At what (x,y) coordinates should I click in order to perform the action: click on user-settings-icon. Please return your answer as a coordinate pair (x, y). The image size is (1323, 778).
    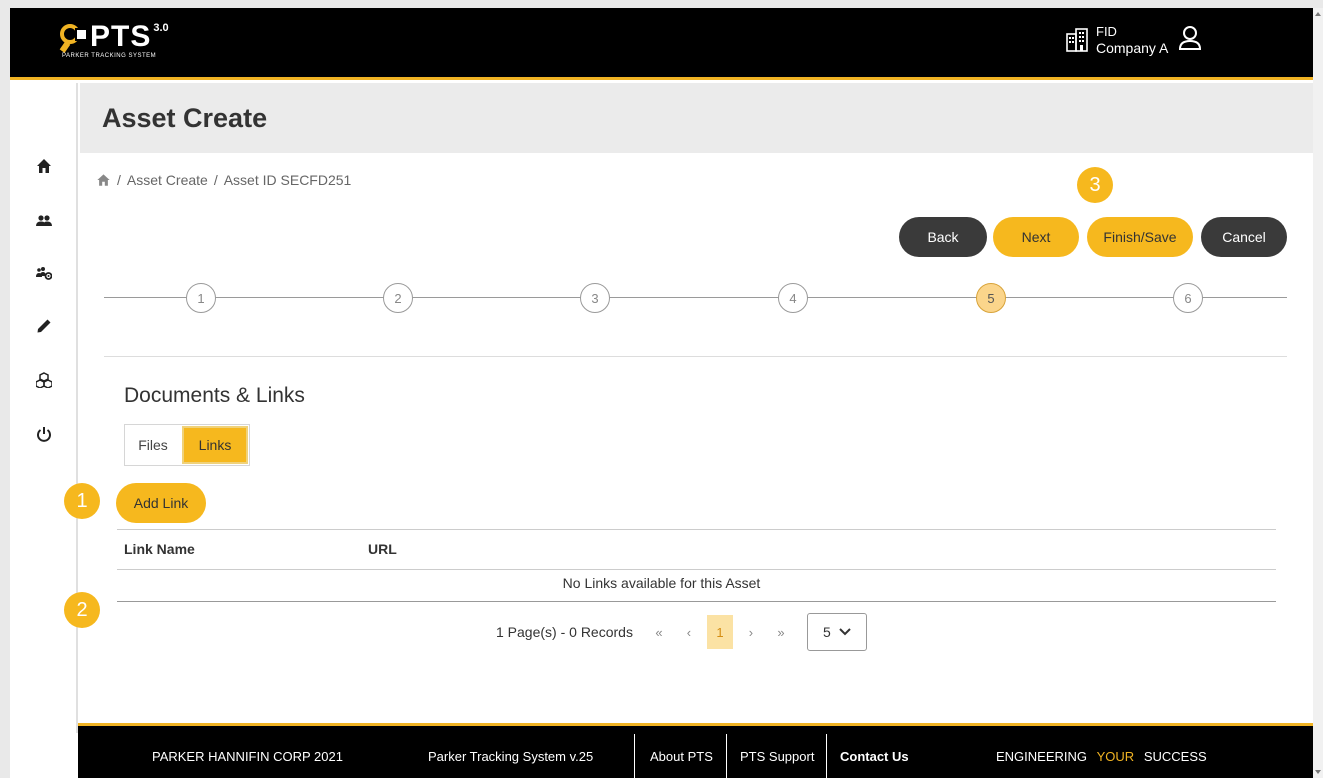
    Looking at the image, I should click on (44, 273).